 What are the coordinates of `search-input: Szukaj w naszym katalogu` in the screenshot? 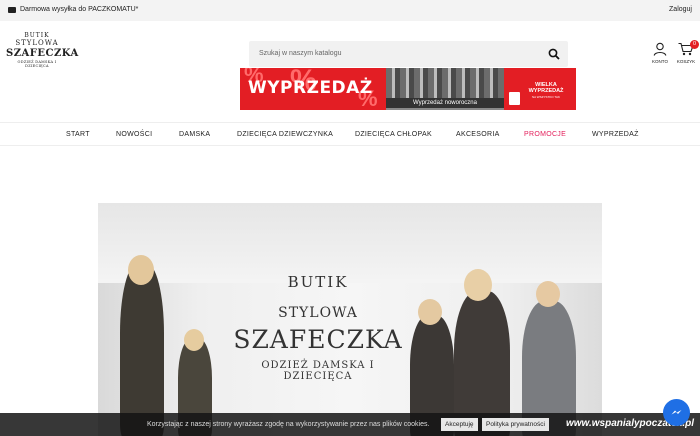 It's located at (300, 53).